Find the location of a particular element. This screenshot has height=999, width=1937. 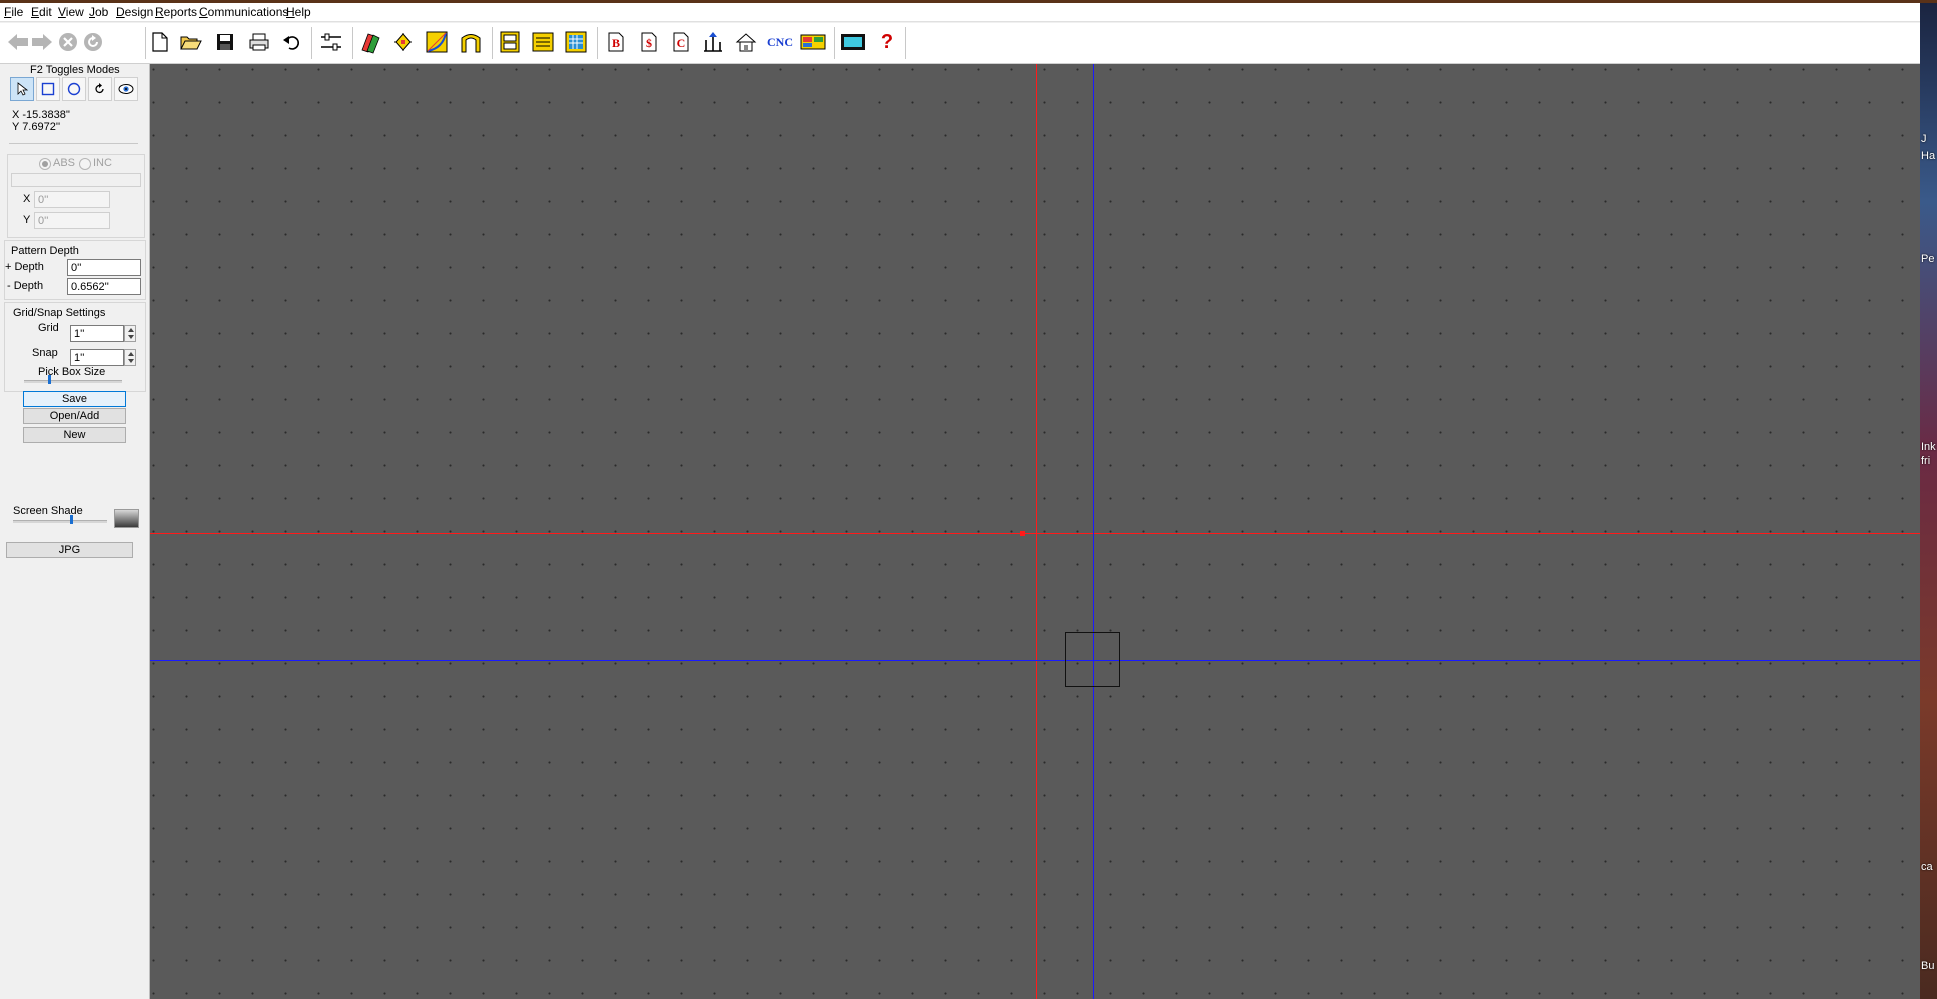

coordinate-mode-field is located at coordinates (76, 180).